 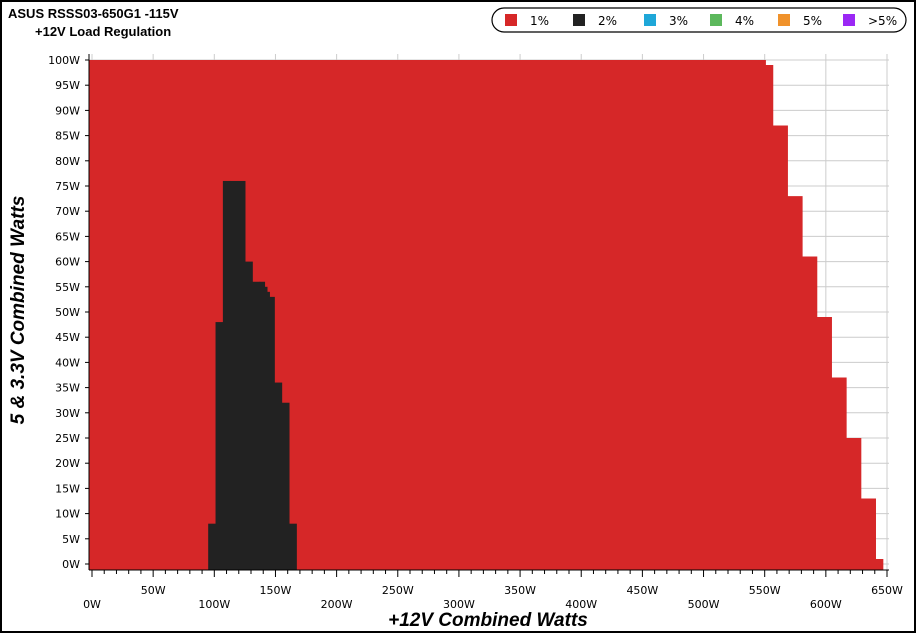 What do you see at coordinates (520, 590) in the screenshot?
I see `x-tick-label-350W: 350W` at bounding box center [520, 590].